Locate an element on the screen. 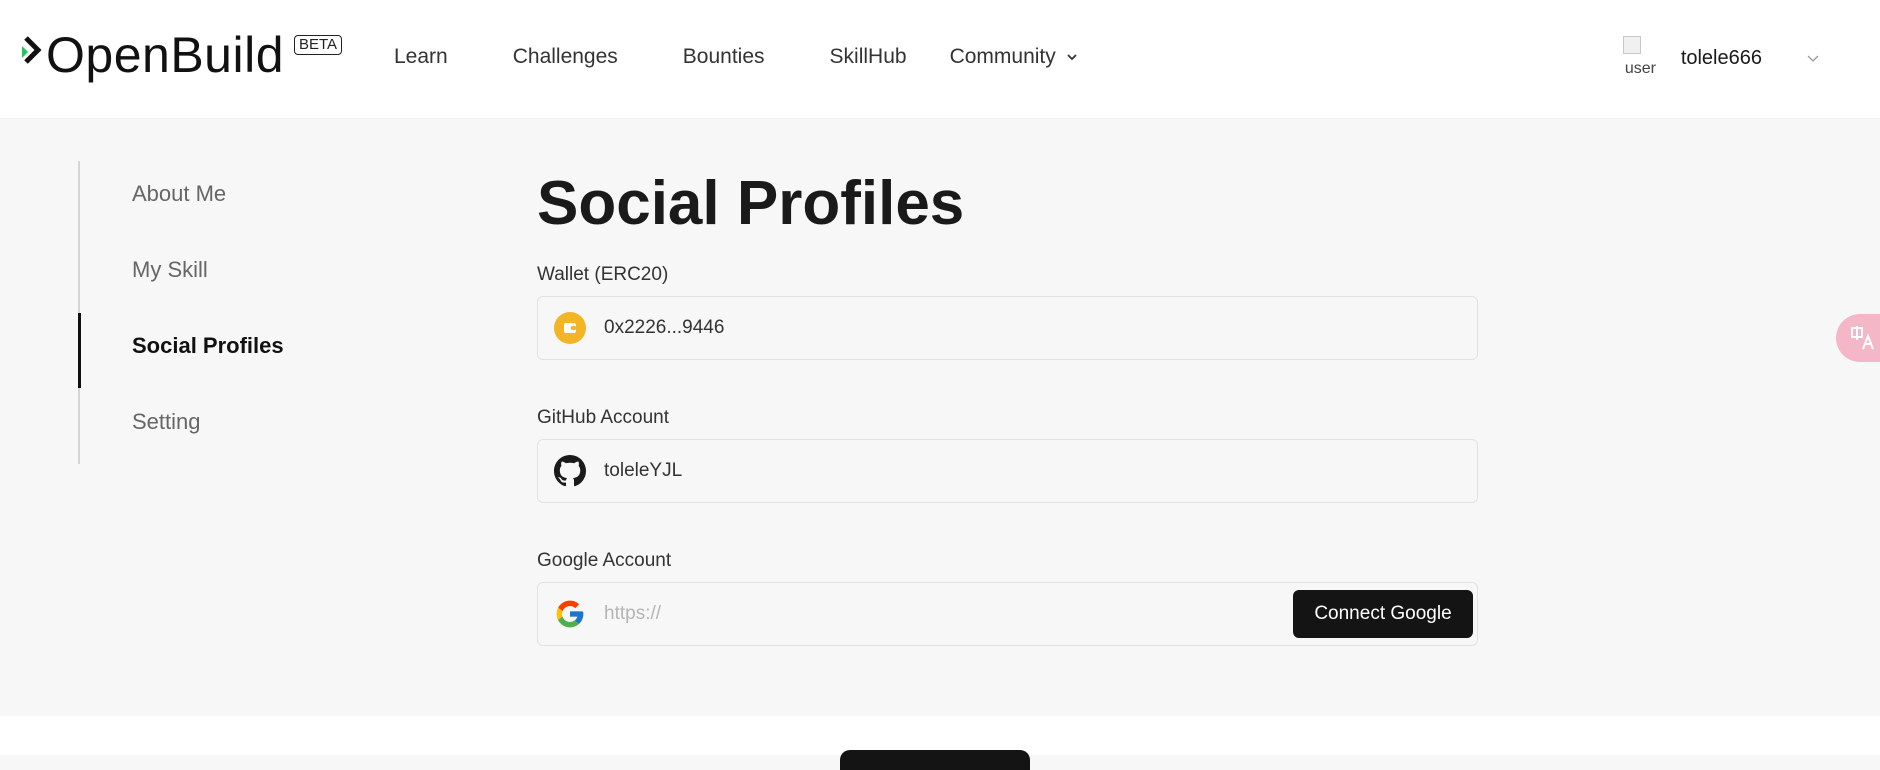  translate-icon is located at coordinates (1862, 338).